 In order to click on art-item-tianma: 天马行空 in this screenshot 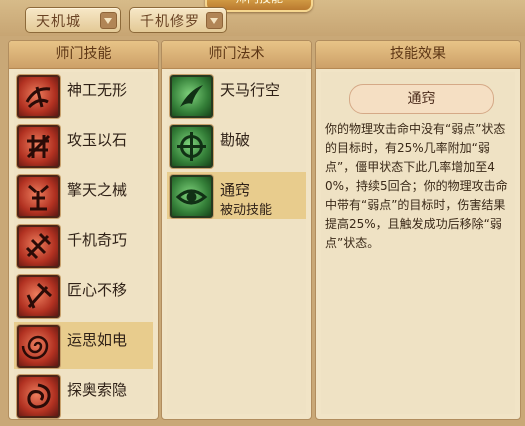, I will do `click(236, 95)`.